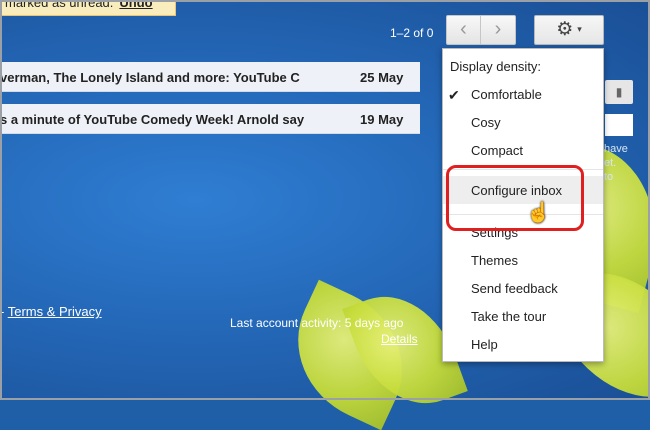  I want to click on next-page-button: ›, so click(498, 30).